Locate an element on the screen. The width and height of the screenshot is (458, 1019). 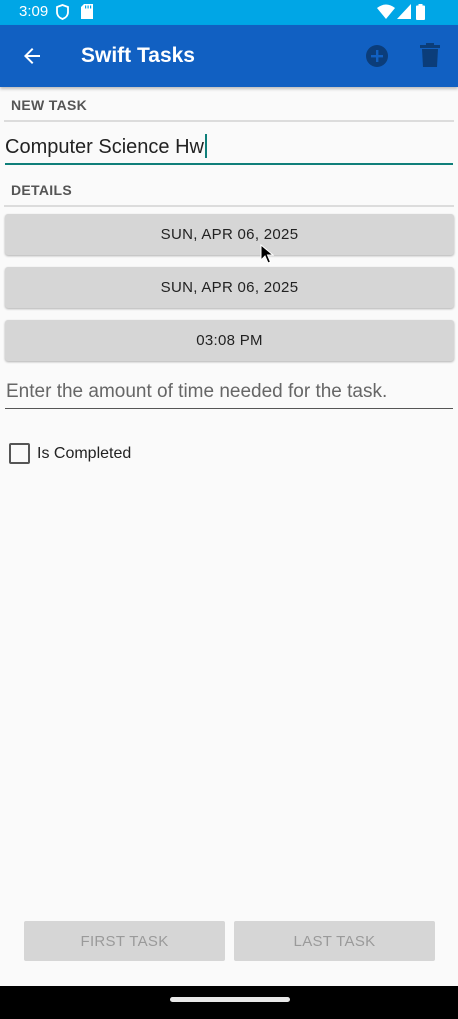
trash-icon is located at coordinates (430, 55).